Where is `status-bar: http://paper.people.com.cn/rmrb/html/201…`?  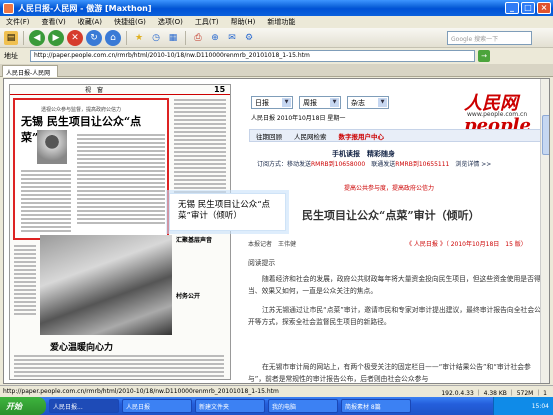
status-bar: http://paper.people.com.cn/rmrb/html/201… is located at coordinates (276, 391).